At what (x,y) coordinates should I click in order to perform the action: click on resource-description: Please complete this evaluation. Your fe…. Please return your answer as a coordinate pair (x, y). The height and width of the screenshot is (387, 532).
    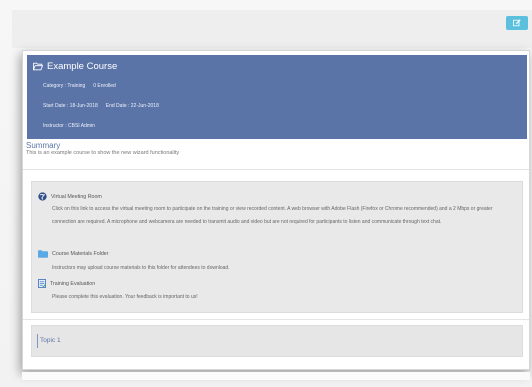
    Looking at the image, I should click on (125, 297).